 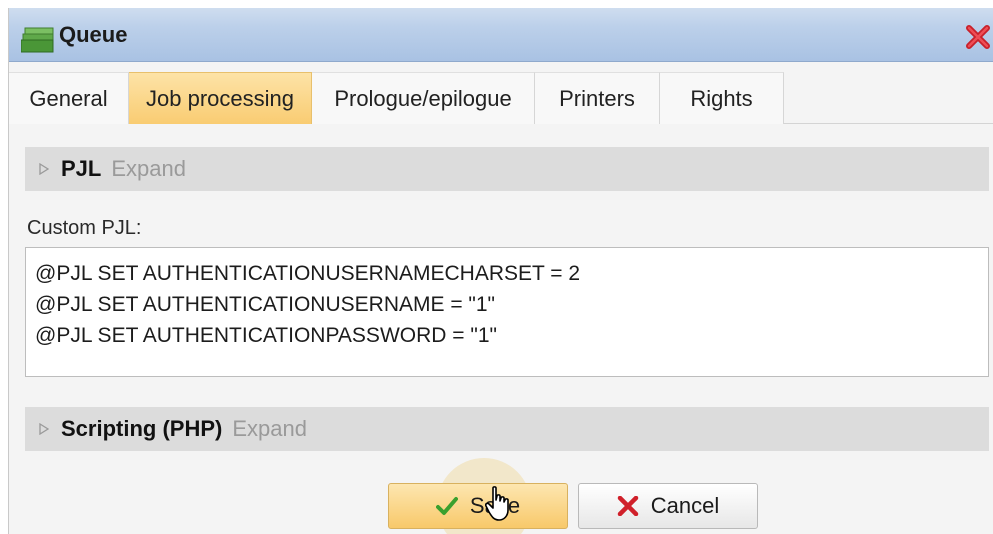 I want to click on tab-rights: Rights, so click(x=722, y=98).